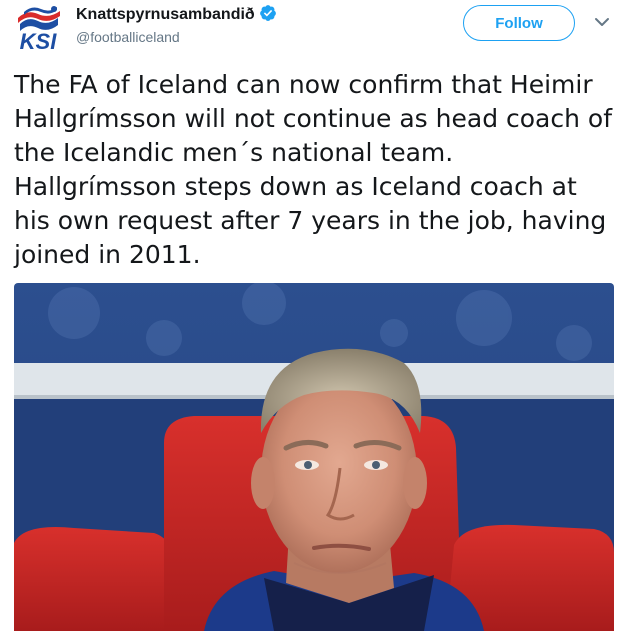 This screenshot has height=631, width=624. I want to click on chevron-down-icon, so click(602, 22).